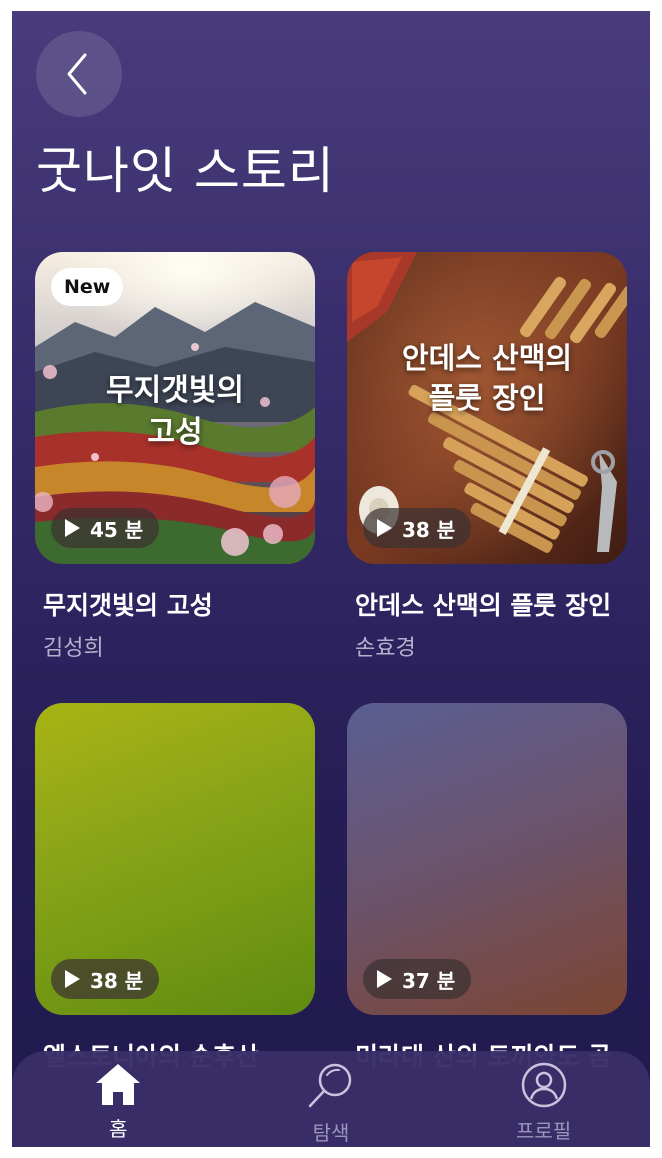 The width and height of the screenshot is (662, 1158). I want to click on story-author: 김성희, so click(73, 648).